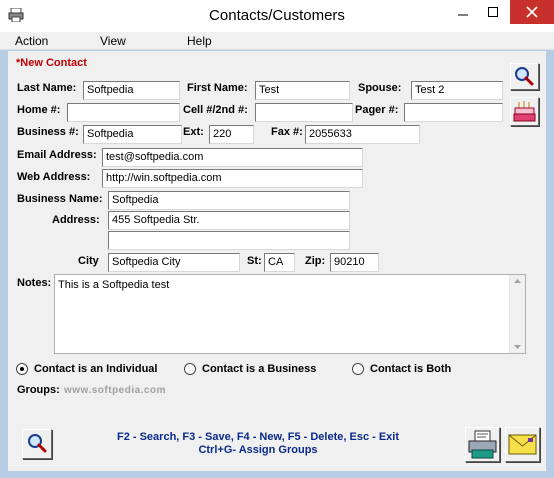  I want to click on ext-label: Ext:, so click(193, 132).